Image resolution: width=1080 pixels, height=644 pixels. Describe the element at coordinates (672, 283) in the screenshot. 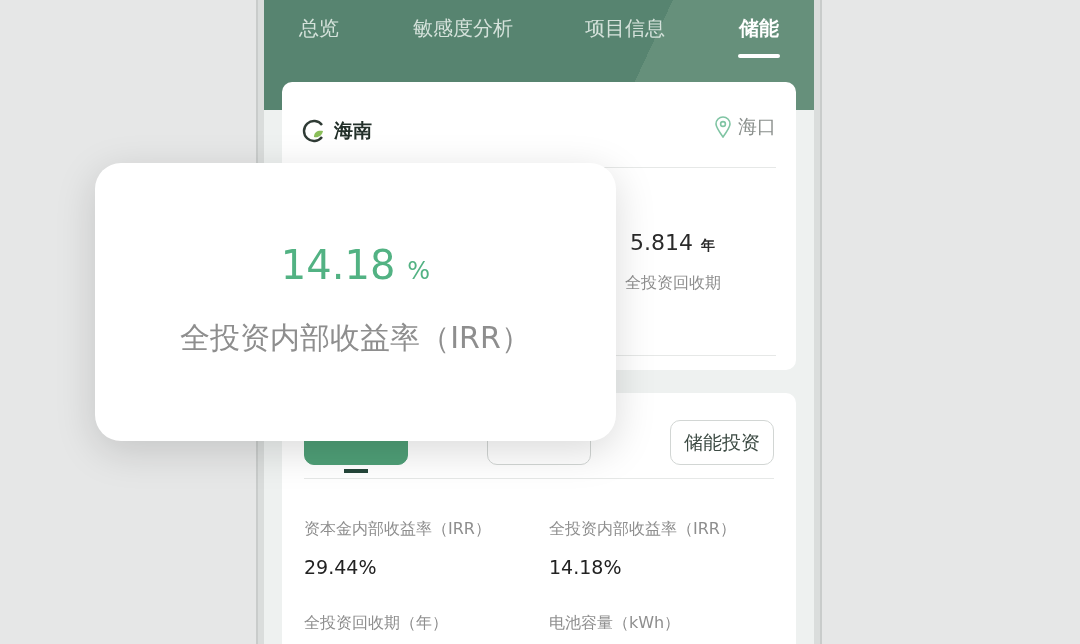

I see `stat-label: 全投资回收期` at that location.